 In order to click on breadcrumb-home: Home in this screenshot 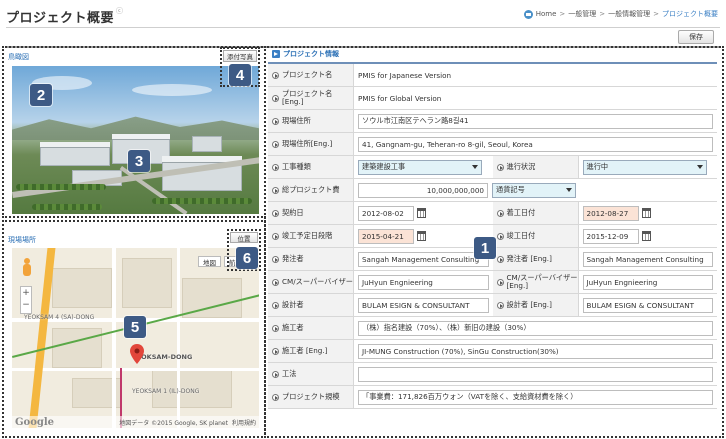, I will do `click(546, 14)`.